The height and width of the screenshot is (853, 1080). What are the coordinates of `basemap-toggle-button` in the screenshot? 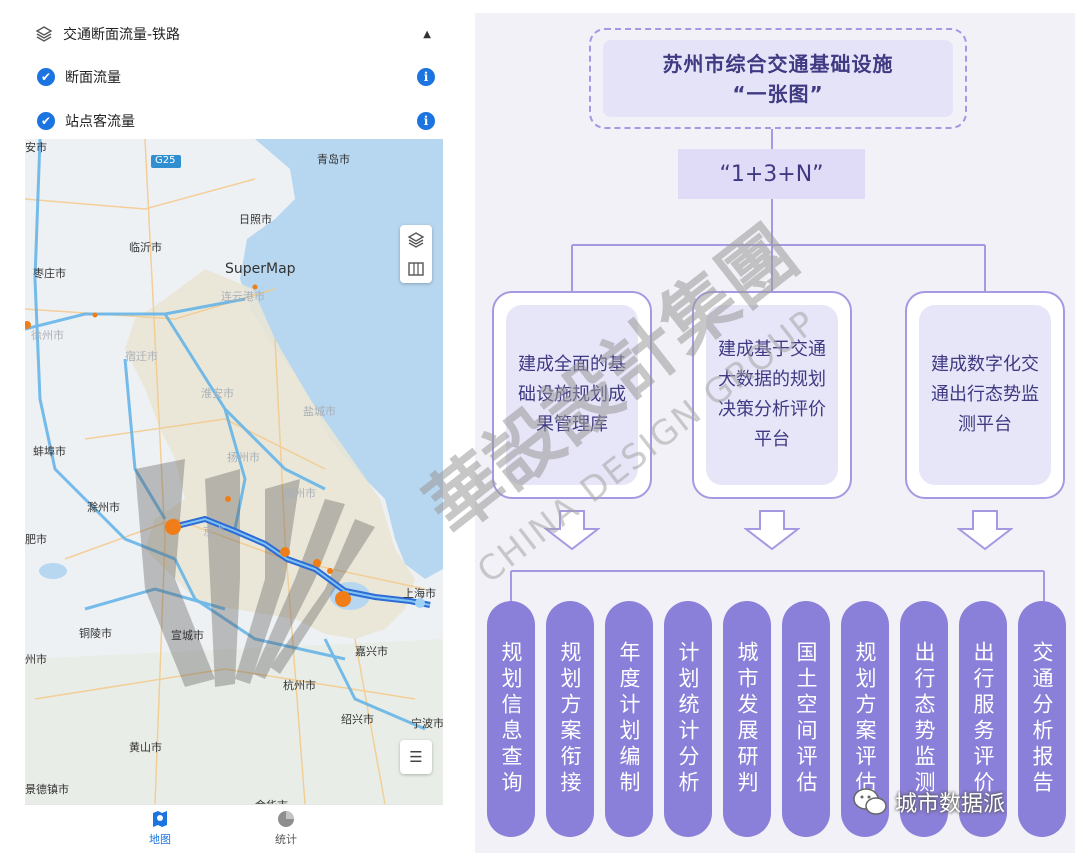 It's located at (416, 268).